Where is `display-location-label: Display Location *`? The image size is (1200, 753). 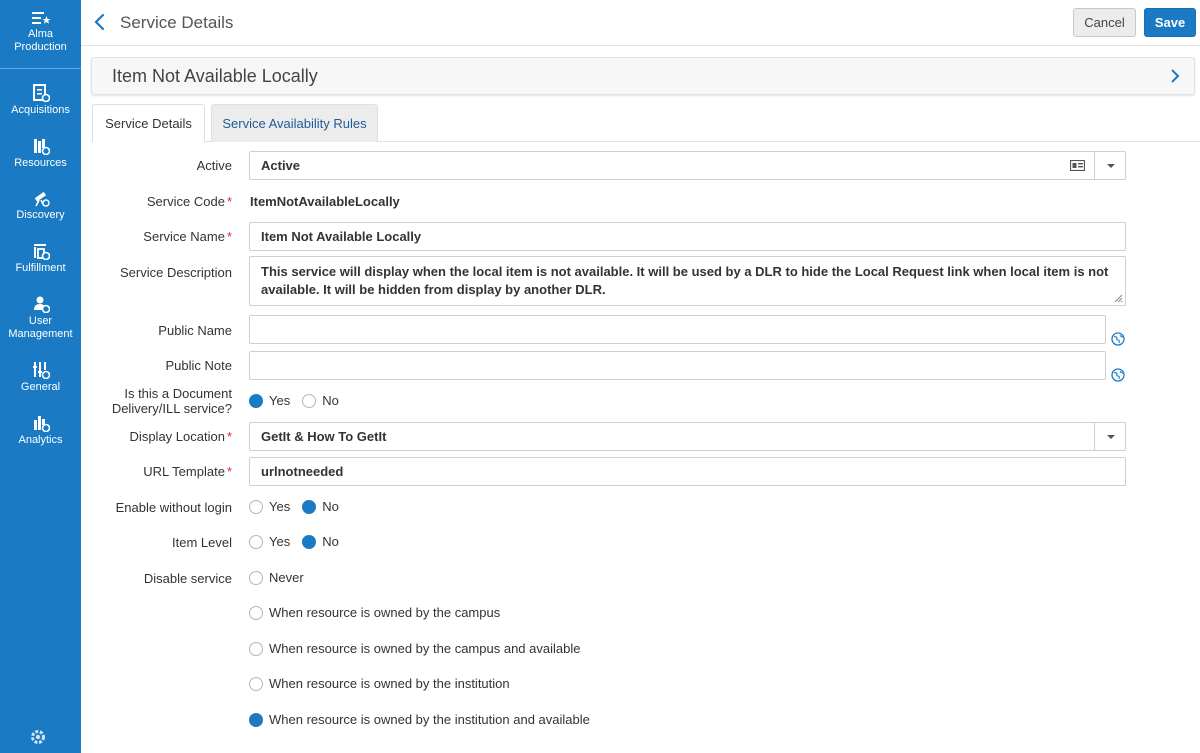
display-location-label: Display Location * is located at coordinates (181, 436).